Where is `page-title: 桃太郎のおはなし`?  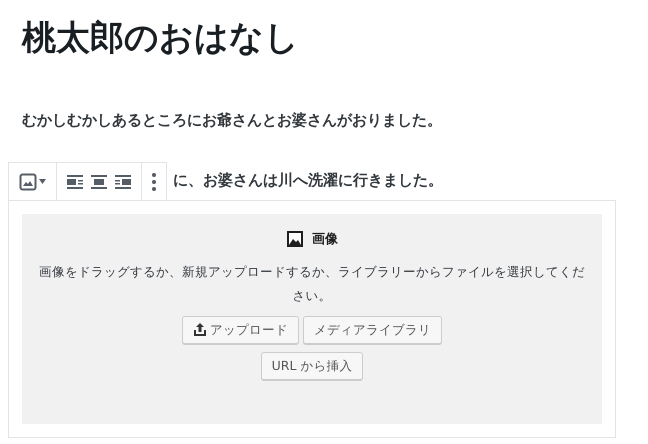 page-title: 桃太郎のおはなし is located at coordinates (161, 38).